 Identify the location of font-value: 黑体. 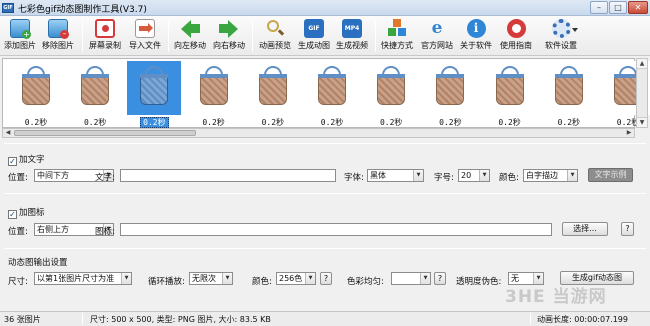
(378, 175).